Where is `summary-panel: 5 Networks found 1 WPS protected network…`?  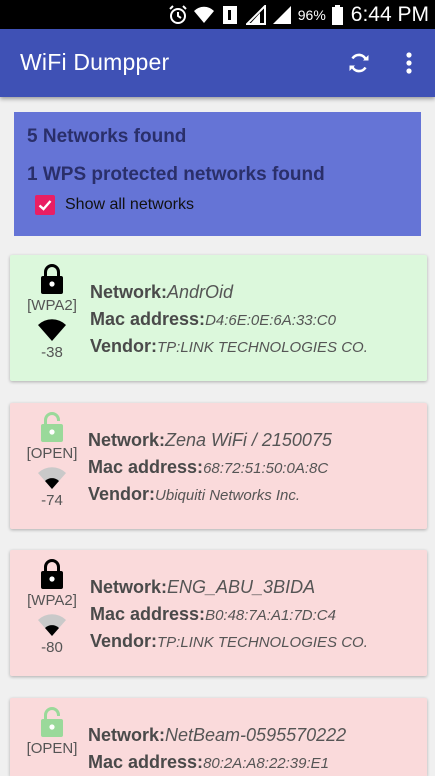
summary-panel: 5 Networks found 1 WPS protected network… is located at coordinates (217, 174).